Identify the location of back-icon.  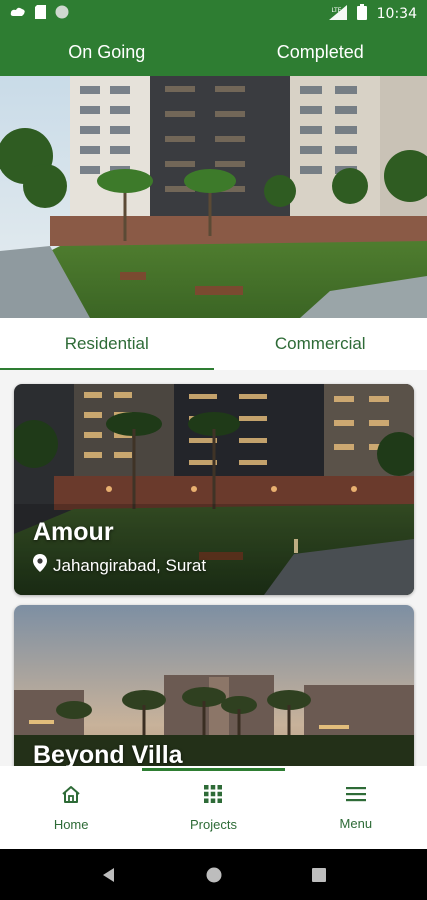
(109, 874).